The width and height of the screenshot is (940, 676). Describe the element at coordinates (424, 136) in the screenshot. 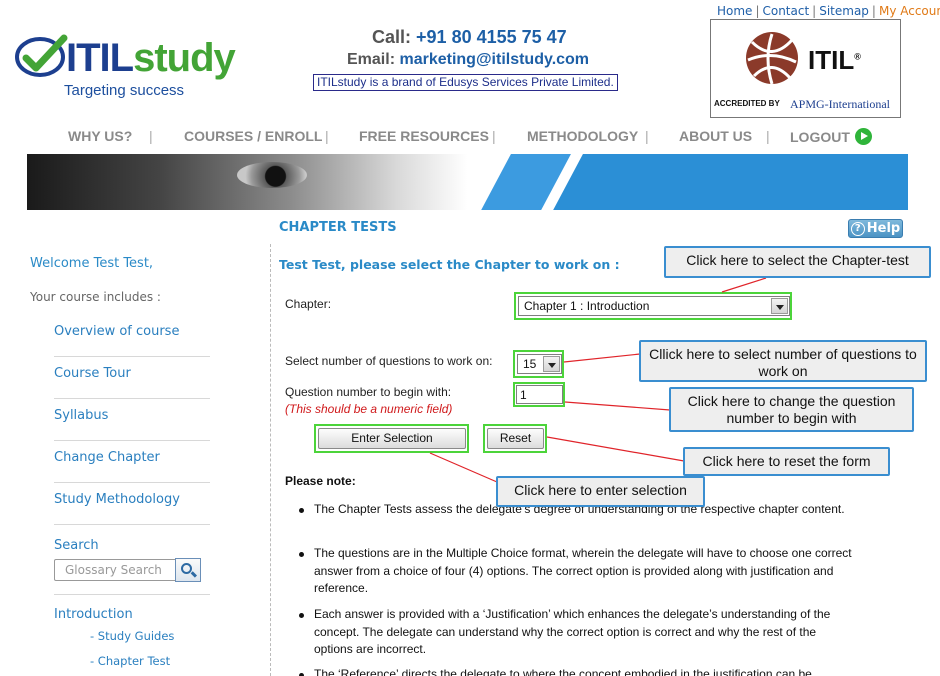

I see `nav-free-resources: FREE RESOURCES` at that location.